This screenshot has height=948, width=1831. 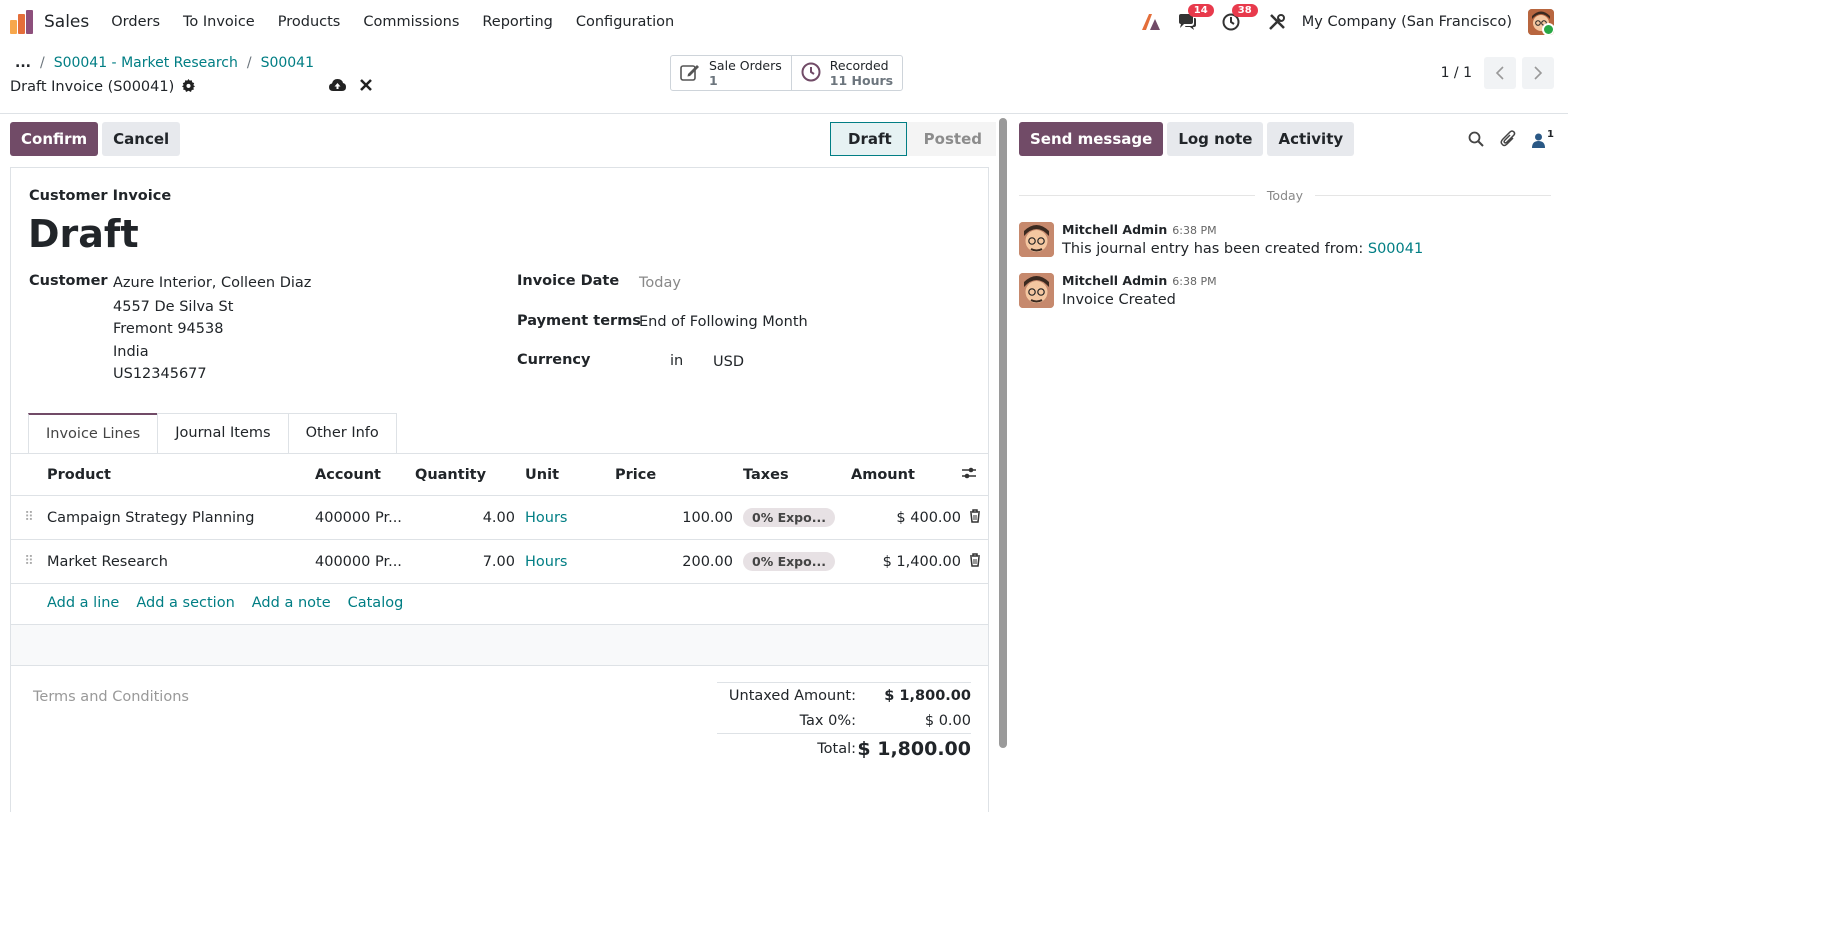 I want to click on catalog-link: Catalog, so click(x=376, y=603).